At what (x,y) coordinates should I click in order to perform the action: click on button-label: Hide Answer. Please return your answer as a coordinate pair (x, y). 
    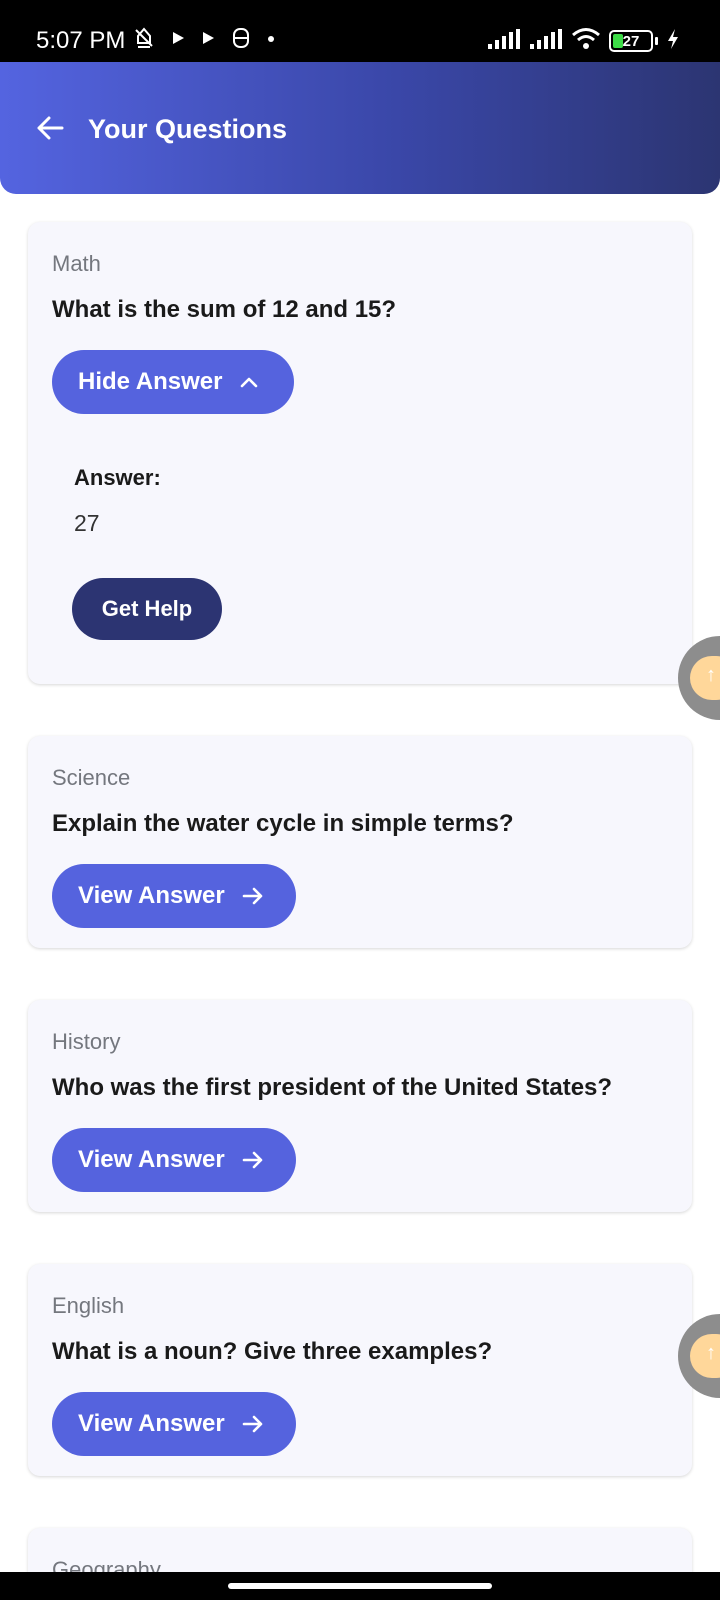
    Looking at the image, I should click on (150, 381).